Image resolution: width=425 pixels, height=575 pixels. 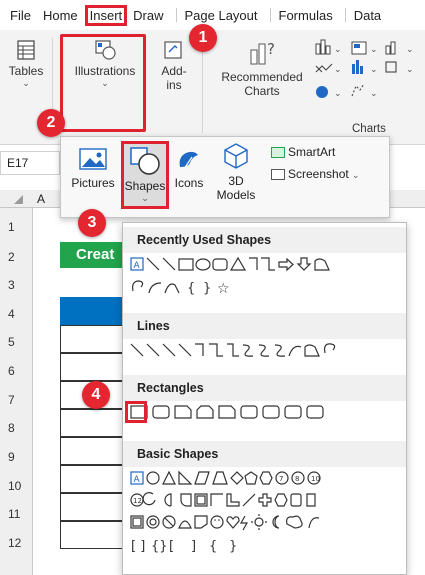 I want to click on menu-insert: Insert, so click(x=106, y=15).